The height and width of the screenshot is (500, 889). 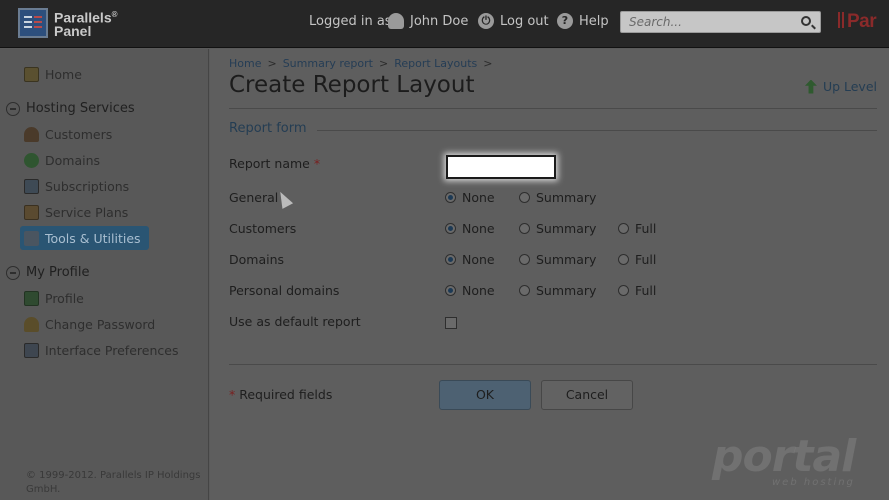 I want to click on domains-label: Domains, so click(x=257, y=259).